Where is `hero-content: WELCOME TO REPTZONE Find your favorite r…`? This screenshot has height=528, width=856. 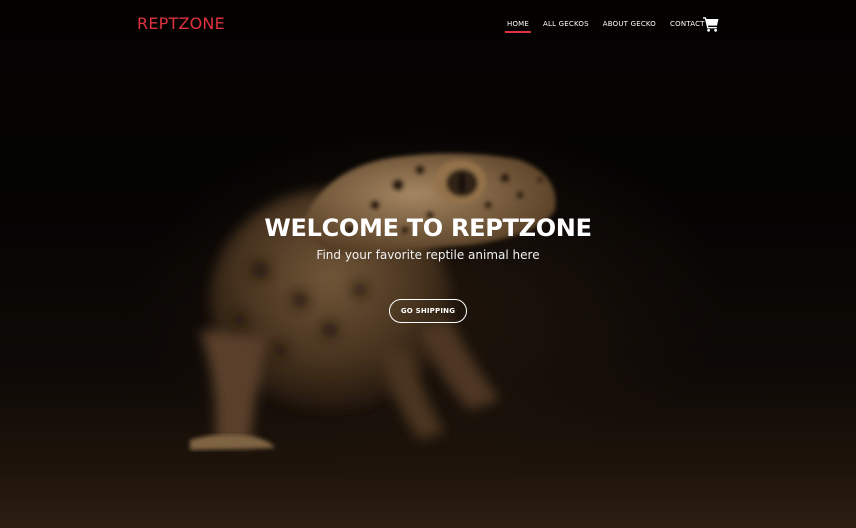
hero-content: WELCOME TO REPTZONE Find your favorite r… is located at coordinates (428, 238).